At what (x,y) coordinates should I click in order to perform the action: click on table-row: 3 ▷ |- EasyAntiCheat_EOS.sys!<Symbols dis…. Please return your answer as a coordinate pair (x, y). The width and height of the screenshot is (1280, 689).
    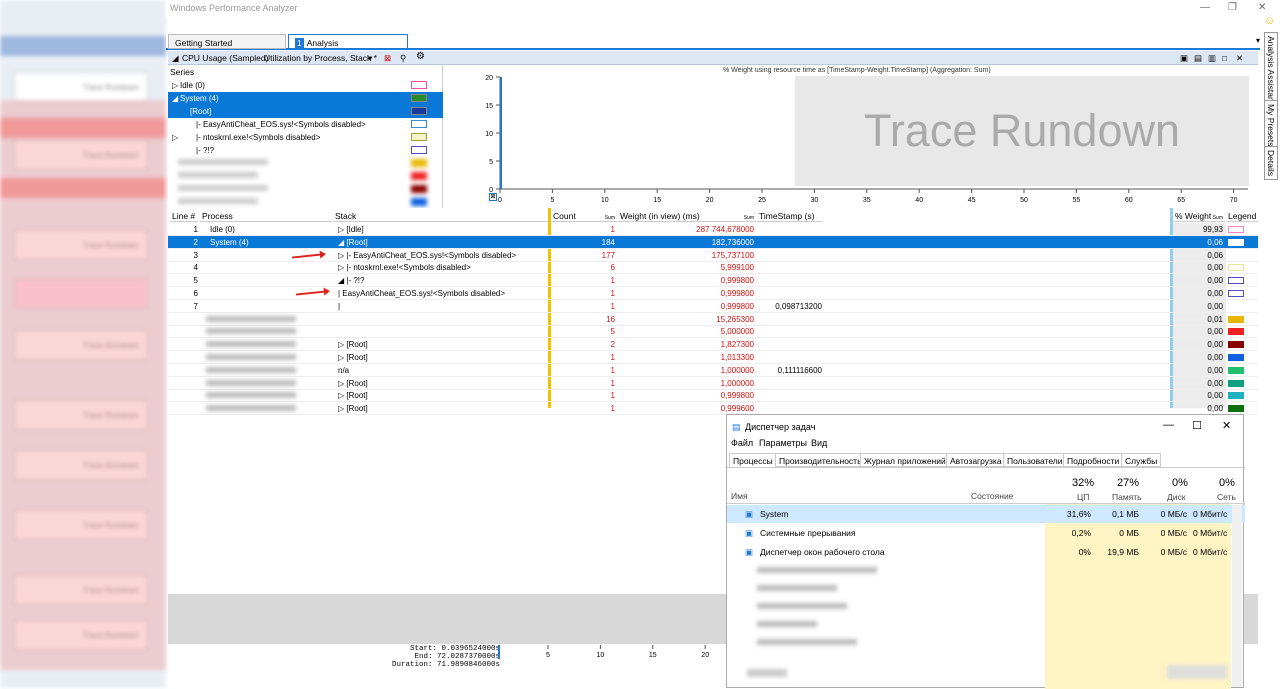
    Looking at the image, I should click on (713, 255).